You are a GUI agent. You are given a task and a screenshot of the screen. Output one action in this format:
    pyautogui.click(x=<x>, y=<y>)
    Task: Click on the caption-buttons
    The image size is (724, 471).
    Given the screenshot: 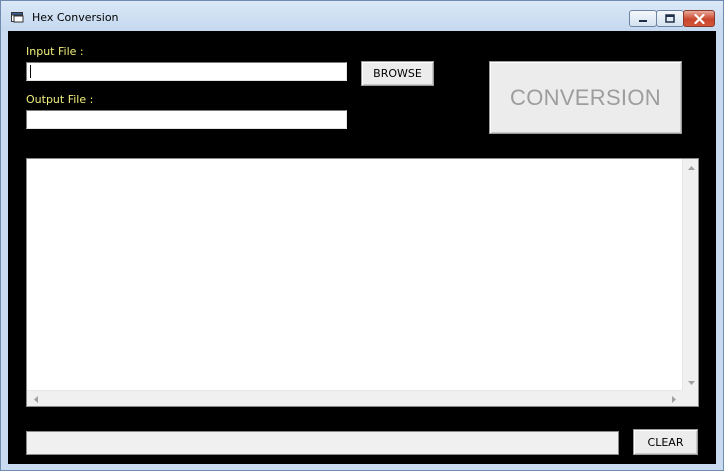 What is the action you would take?
    pyautogui.click(x=672, y=18)
    